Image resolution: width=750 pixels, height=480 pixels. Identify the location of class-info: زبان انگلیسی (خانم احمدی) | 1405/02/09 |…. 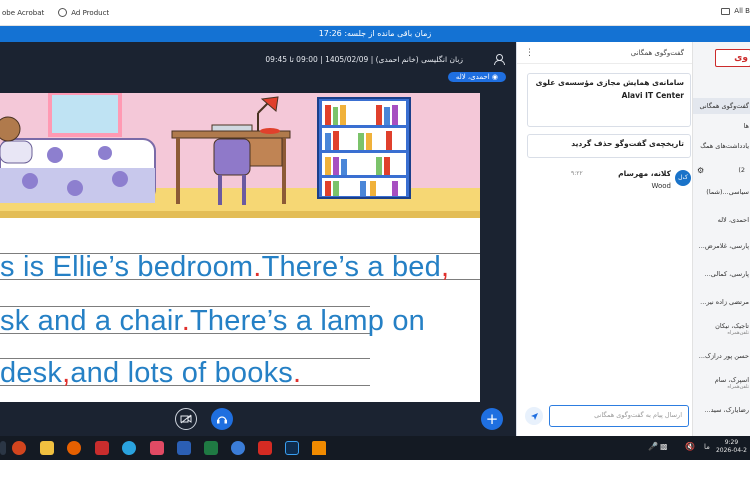
(364, 59).